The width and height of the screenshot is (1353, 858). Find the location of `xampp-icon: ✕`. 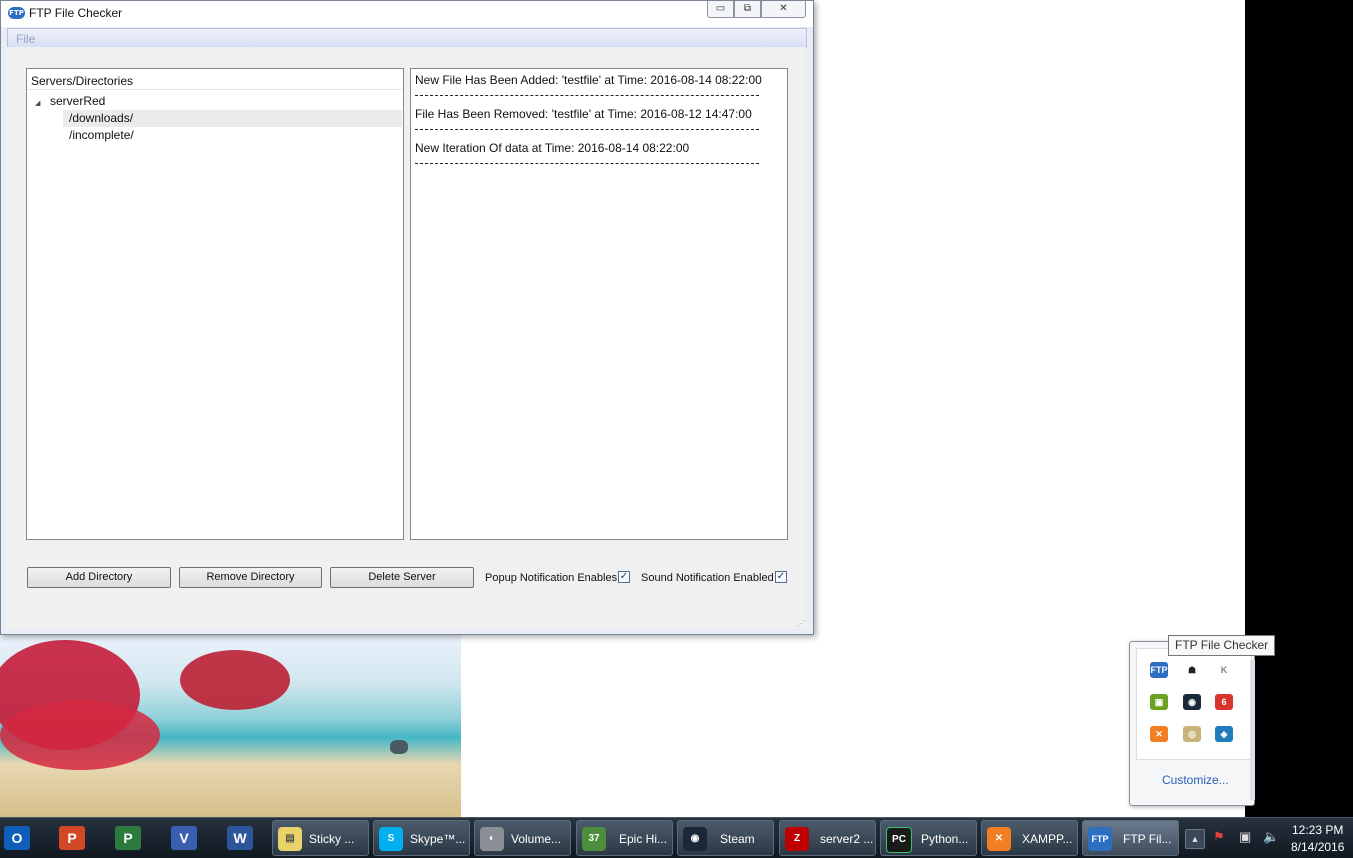

xampp-icon: ✕ is located at coordinates (999, 839).